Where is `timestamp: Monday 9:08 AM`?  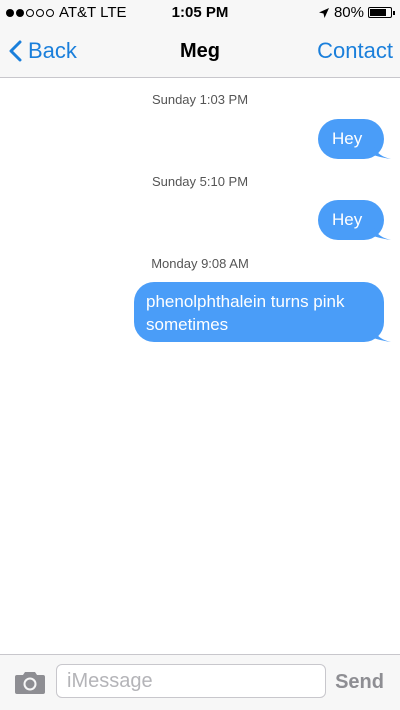
timestamp: Monday 9:08 AM is located at coordinates (200, 263).